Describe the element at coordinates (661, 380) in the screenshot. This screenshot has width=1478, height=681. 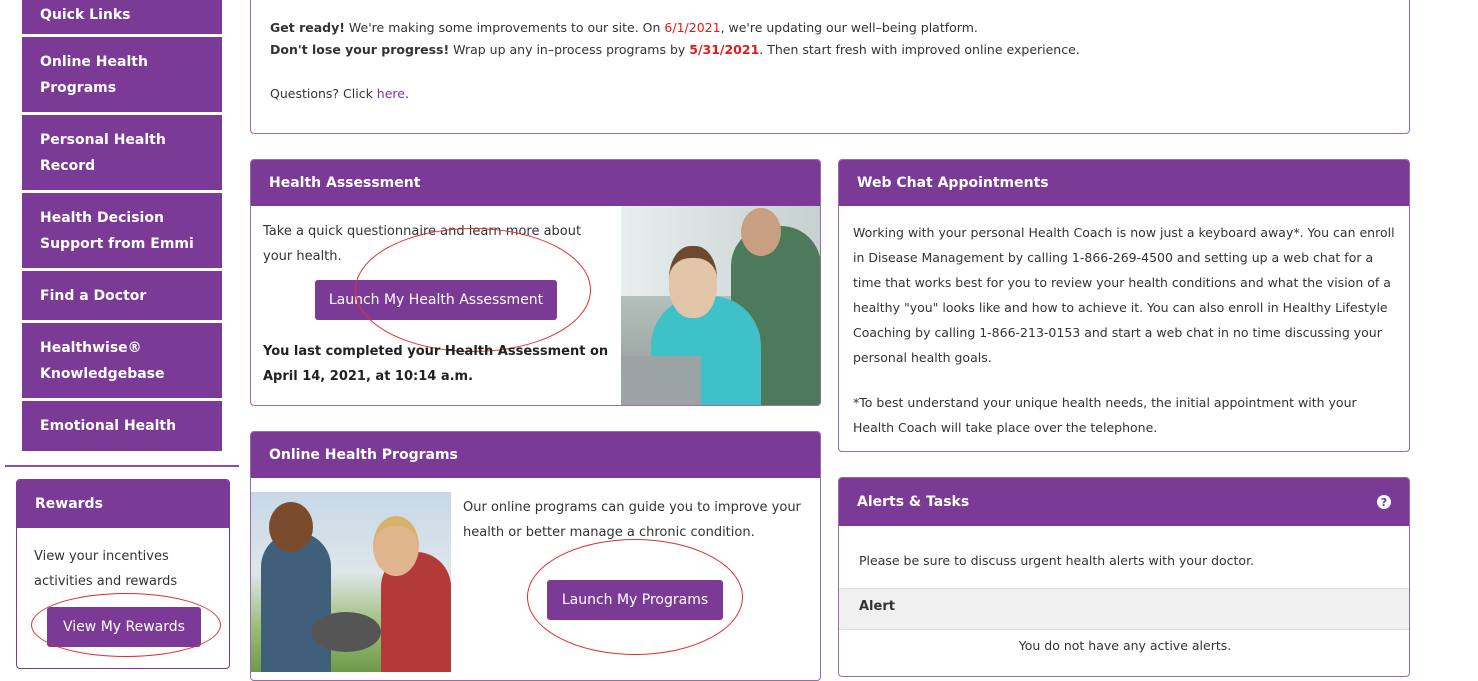
I see `photo-laptop-shape` at that location.